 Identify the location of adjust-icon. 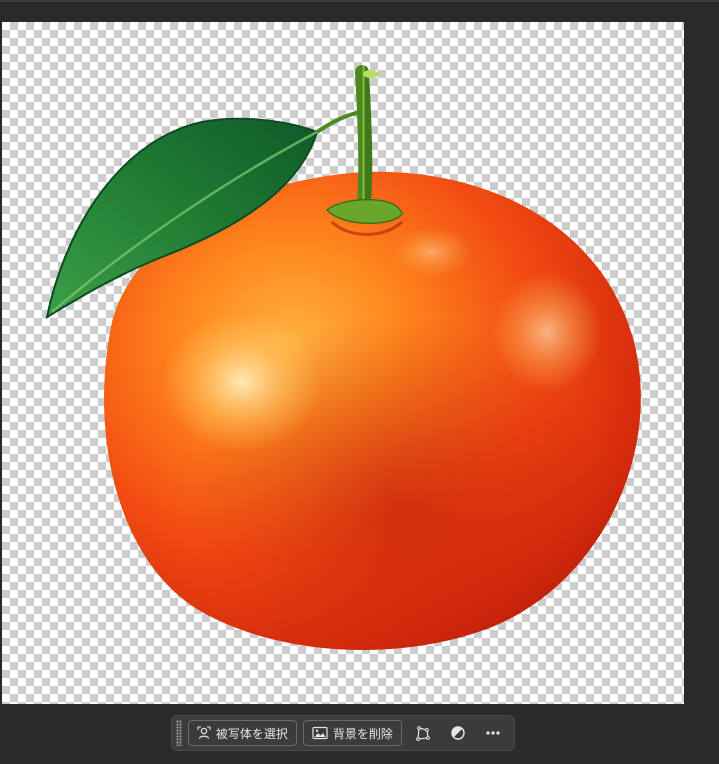
(458, 733).